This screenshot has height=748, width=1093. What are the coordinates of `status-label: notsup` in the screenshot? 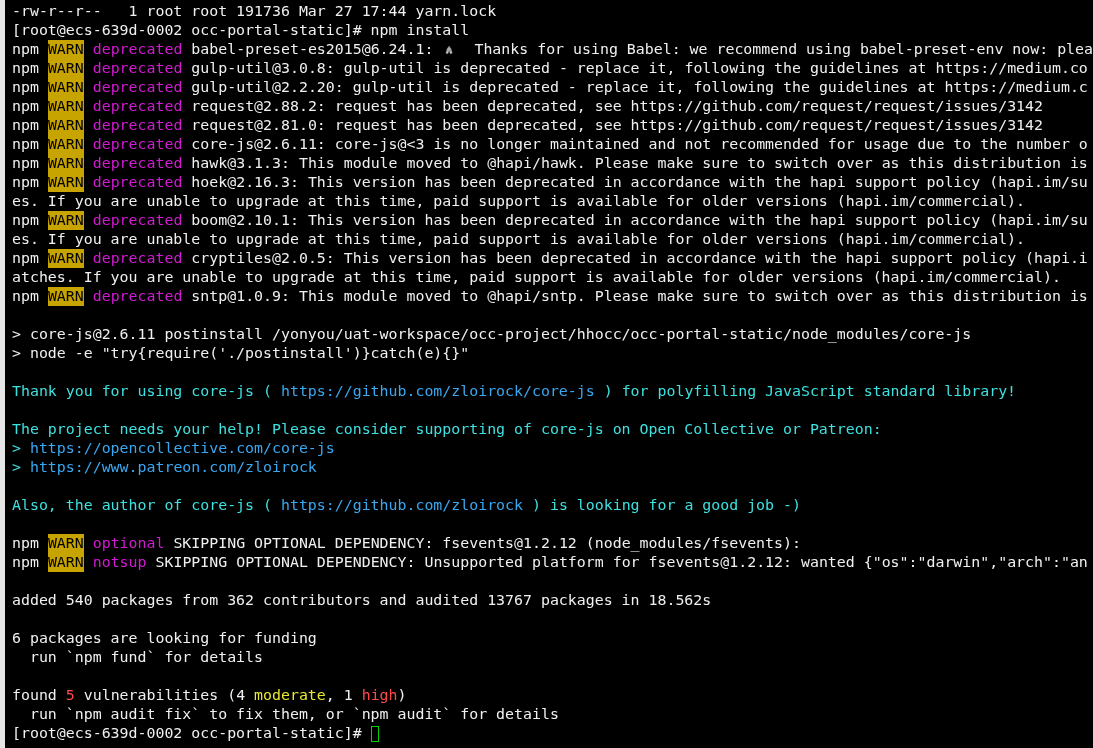 It's located at (119, 562).